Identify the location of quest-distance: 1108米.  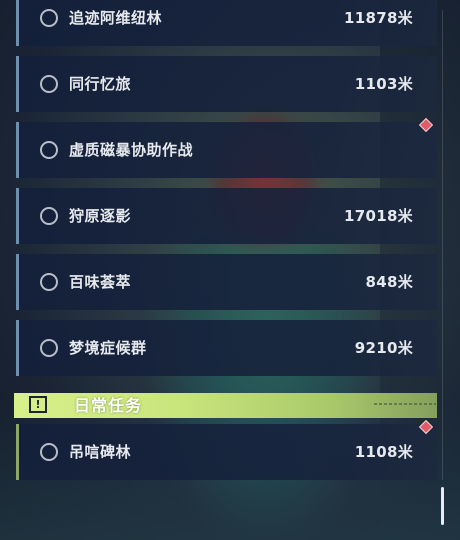
(383, 452).